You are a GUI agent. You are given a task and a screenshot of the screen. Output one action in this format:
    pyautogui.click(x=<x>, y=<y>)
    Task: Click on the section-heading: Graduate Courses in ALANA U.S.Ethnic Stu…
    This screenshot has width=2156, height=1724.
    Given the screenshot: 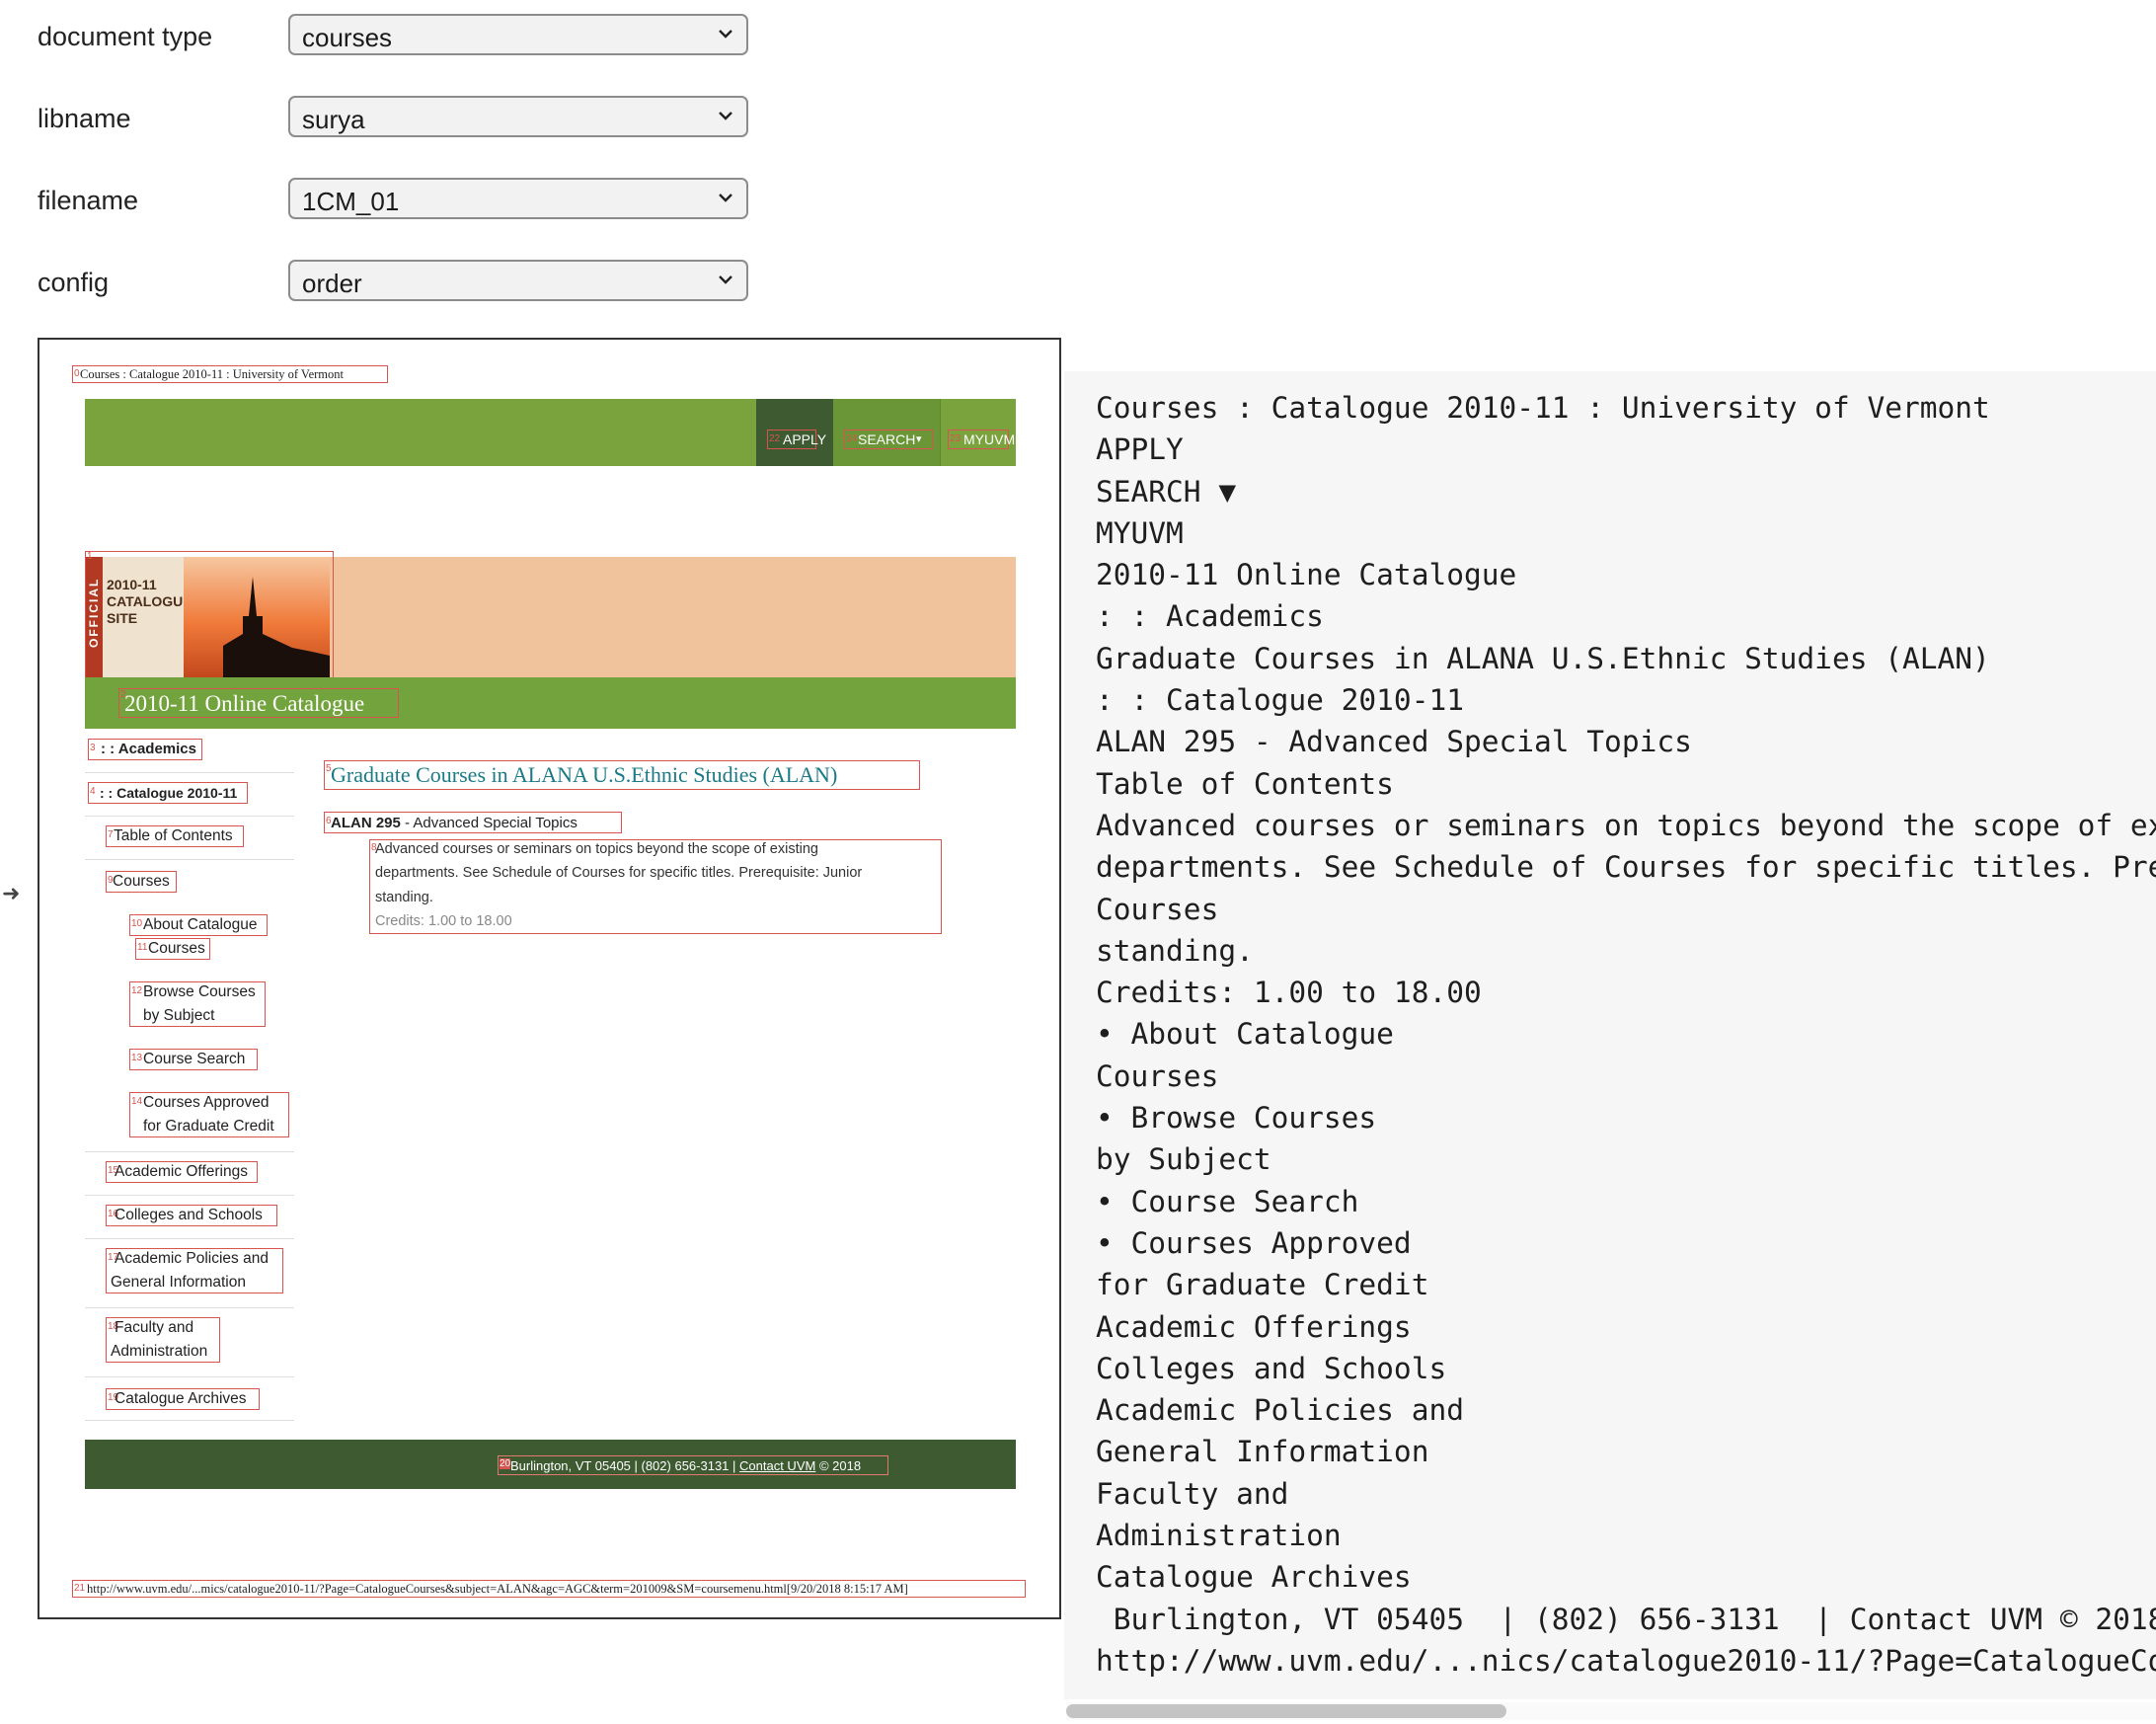 What is the action you would take?
    pyautogui.click(x=584, y=775)
    